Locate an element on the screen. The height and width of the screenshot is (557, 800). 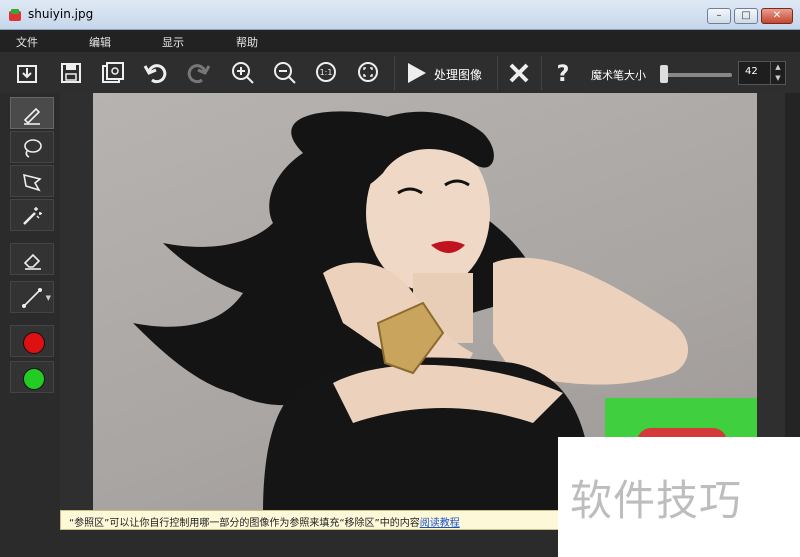
app-icon is located at coordinates (15, 15).